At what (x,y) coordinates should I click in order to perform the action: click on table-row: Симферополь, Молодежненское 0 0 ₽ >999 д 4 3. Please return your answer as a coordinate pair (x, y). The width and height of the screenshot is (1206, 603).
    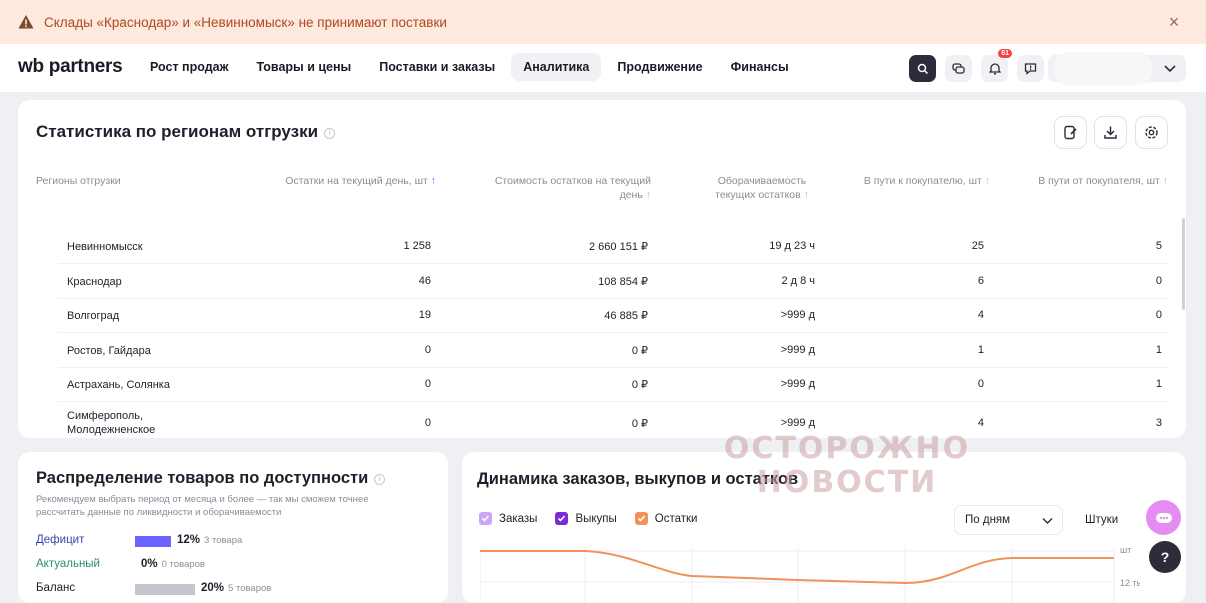
    Looking at the image, I should click on (602, 424).